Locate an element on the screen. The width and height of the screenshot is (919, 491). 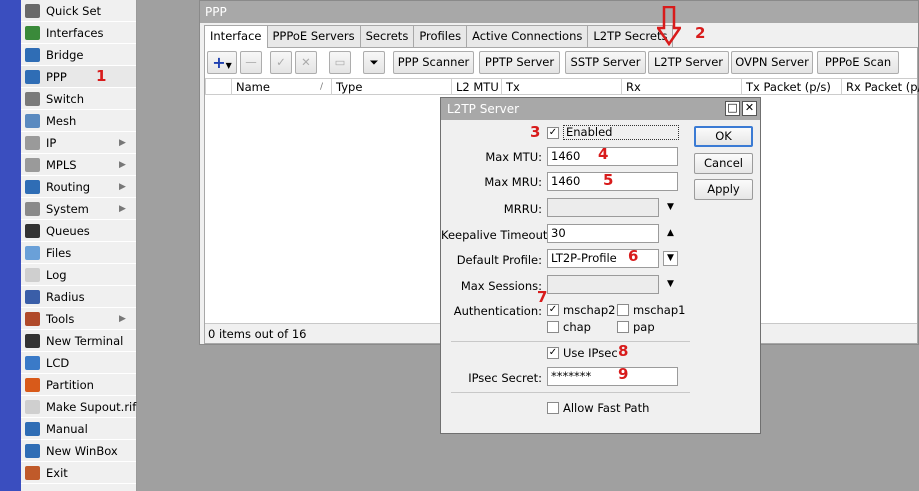
sidebar-item-label: Manual is located at coordinates (67, 429).